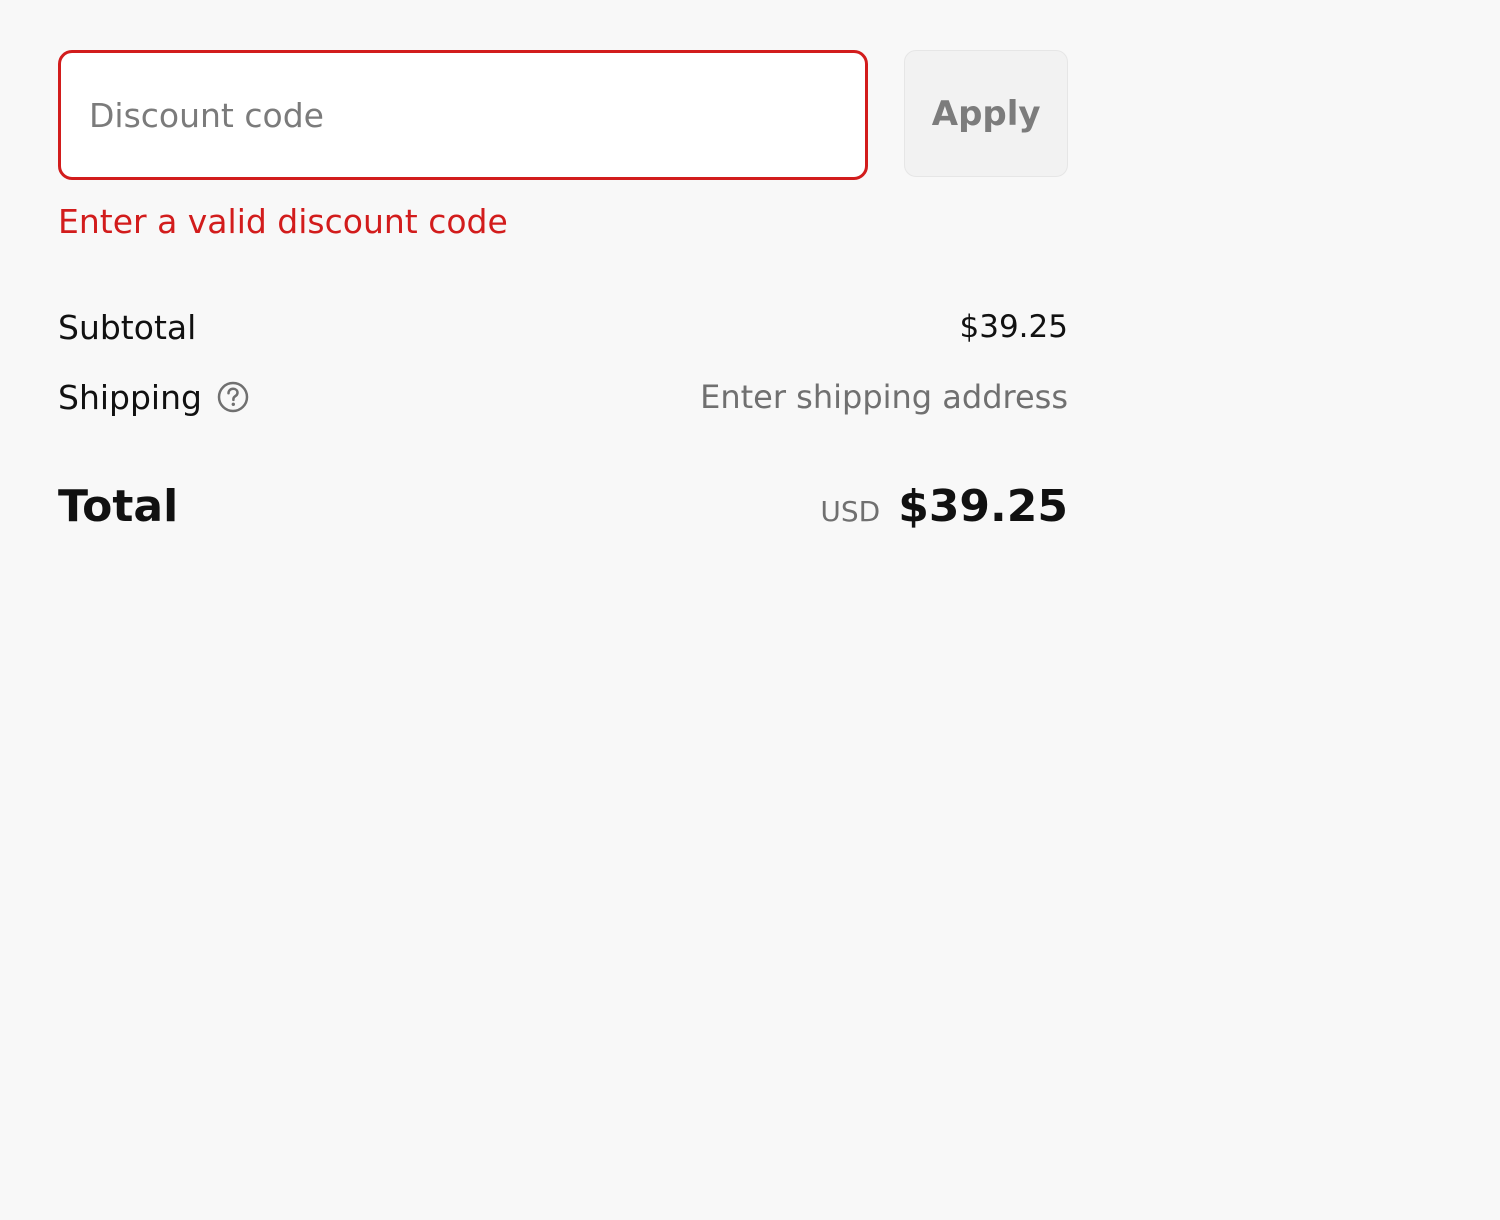  I want to click on total-label: Total, so click(118, 506).